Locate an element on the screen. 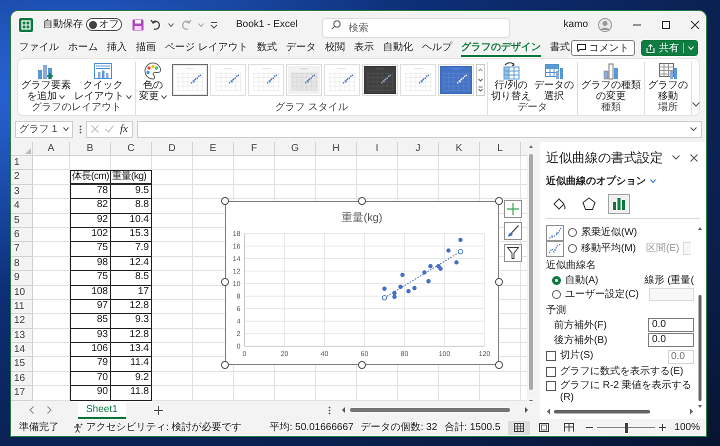 This screenshot has width=720, height=446. row-header: 14 is located at coordinates (22, 350).